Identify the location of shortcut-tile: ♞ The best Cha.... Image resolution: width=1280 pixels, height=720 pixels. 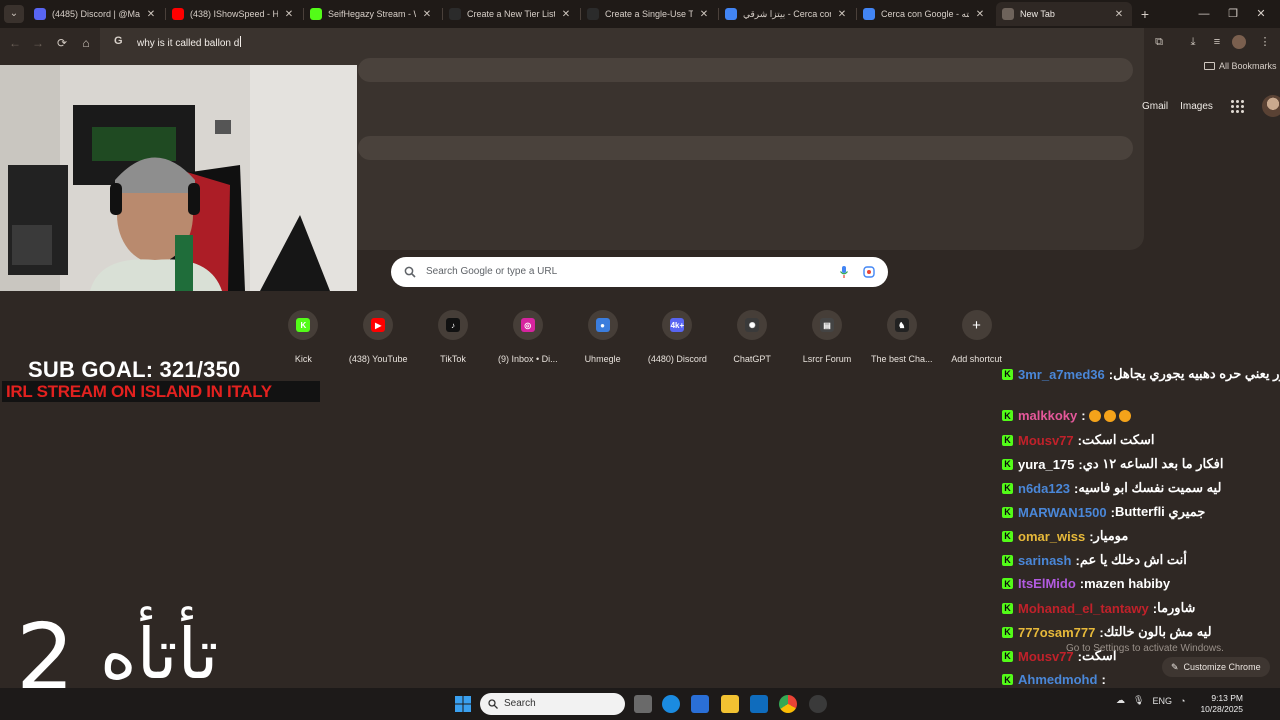
(901, 337).